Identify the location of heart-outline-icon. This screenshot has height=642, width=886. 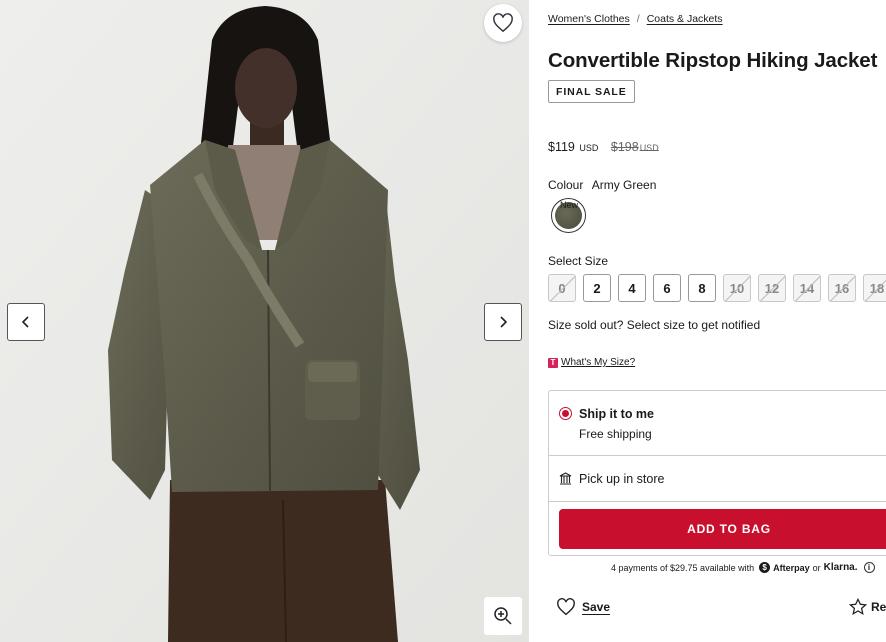
(566, 607).